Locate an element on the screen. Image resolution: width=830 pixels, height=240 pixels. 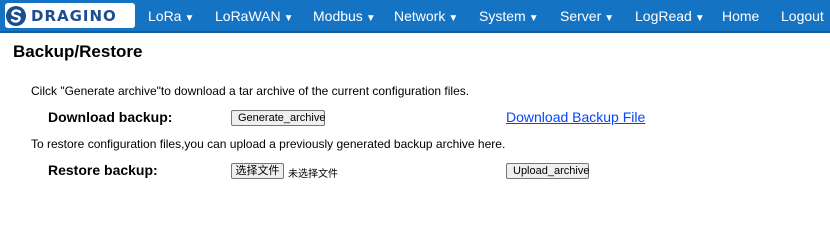
nav-home: Home is located at coordinates (740, 16).